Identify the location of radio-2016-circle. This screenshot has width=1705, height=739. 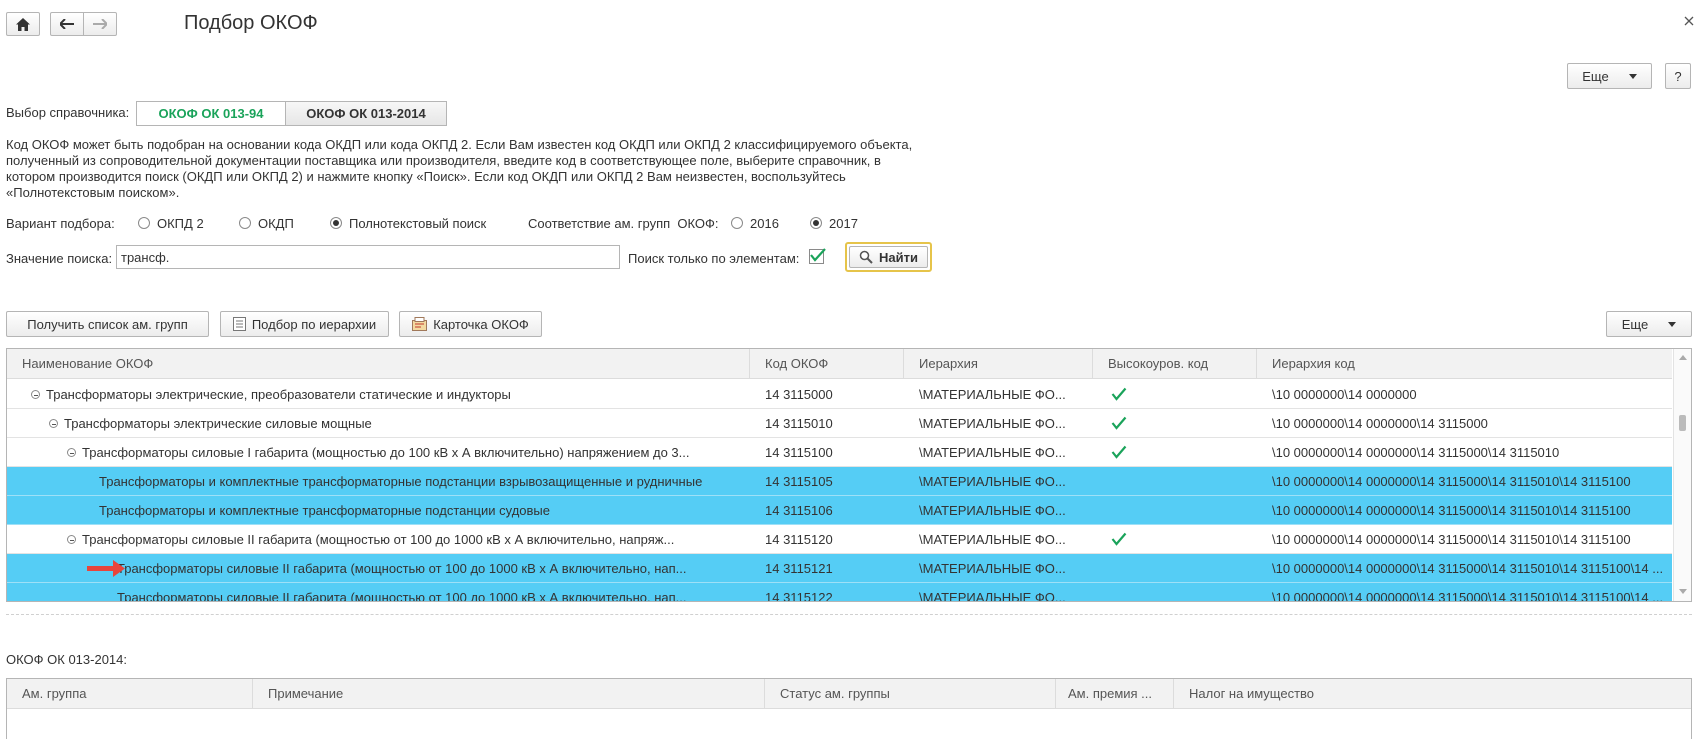
(737, 223).